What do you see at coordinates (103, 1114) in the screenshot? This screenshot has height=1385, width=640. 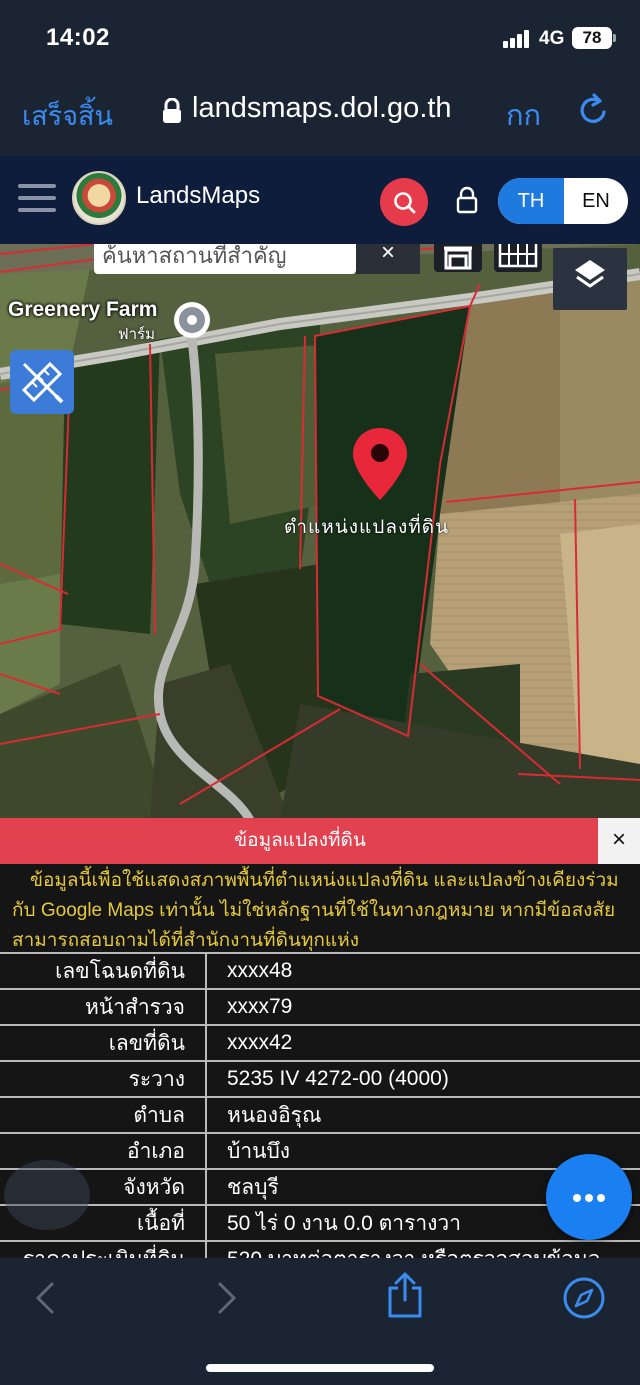 I see `row-label: ตำบล` at bounding box center [103, 1114].